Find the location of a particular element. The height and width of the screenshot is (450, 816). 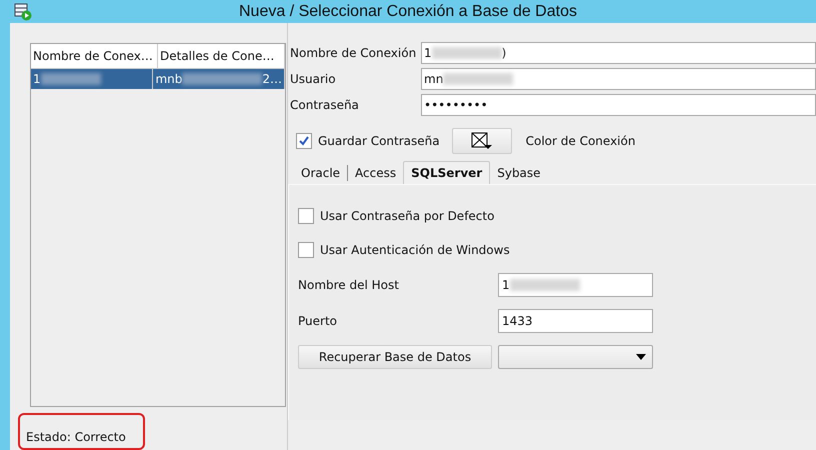

color-label: Color de Conexión is located at coordinates (581, 141).